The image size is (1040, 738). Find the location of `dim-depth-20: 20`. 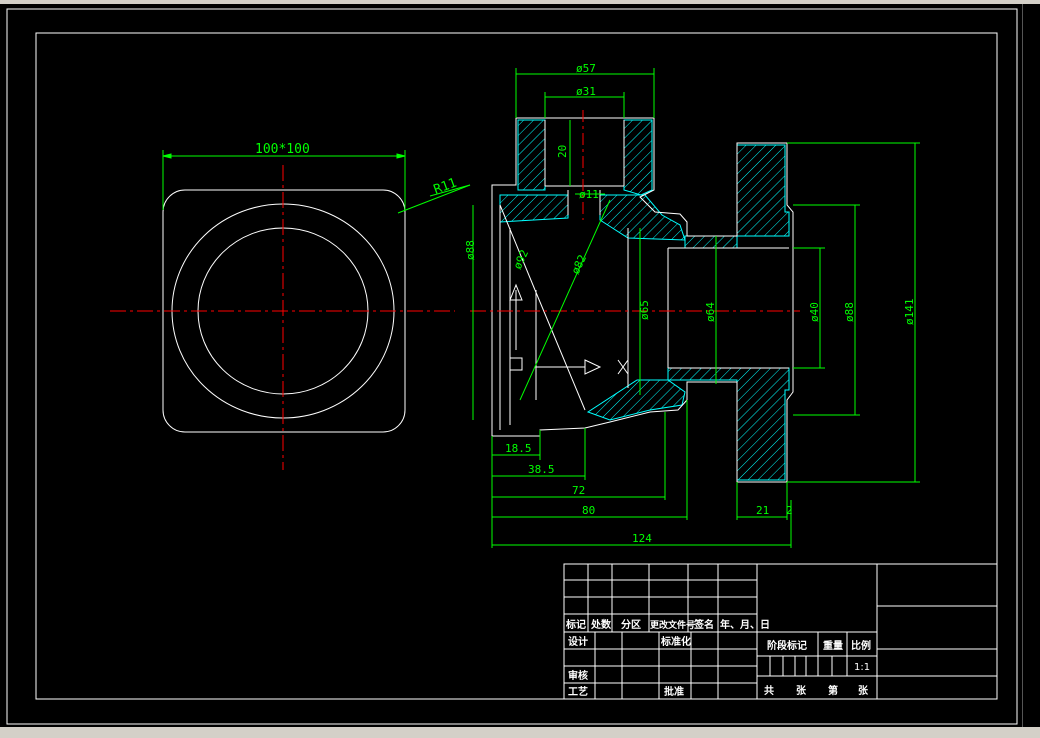

dim-depth-20: 20 is located at coordinates (562, 151).